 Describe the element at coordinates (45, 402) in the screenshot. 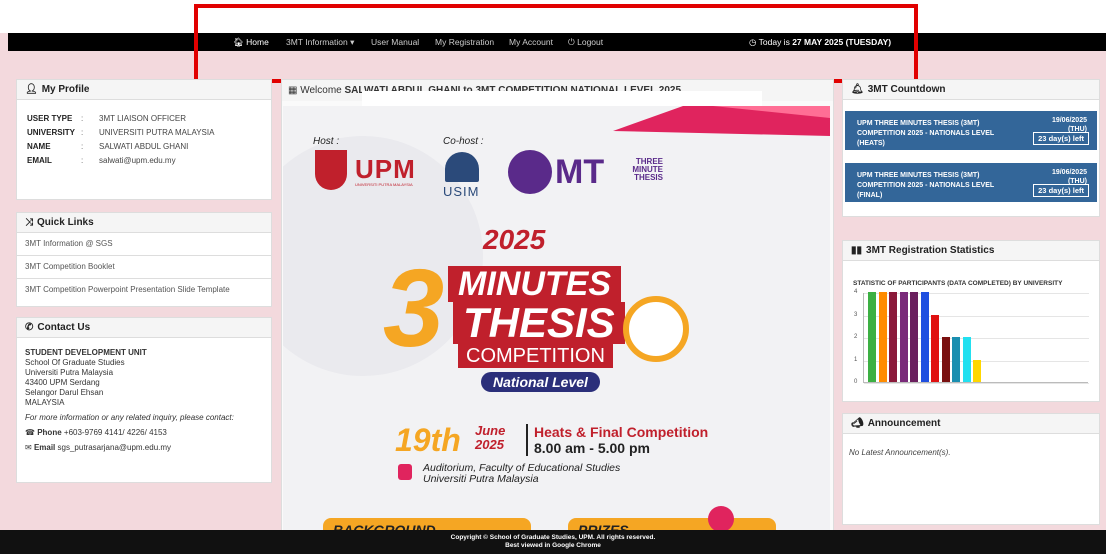

I see `address-line: MALAYSIA` at that location.